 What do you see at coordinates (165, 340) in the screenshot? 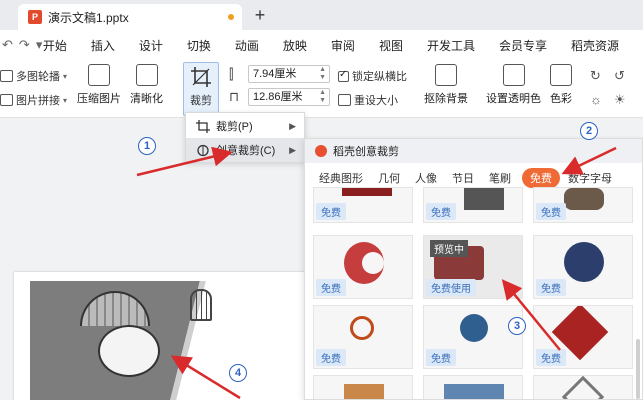
I see `slide-picture` at bounding box center [165, 340].